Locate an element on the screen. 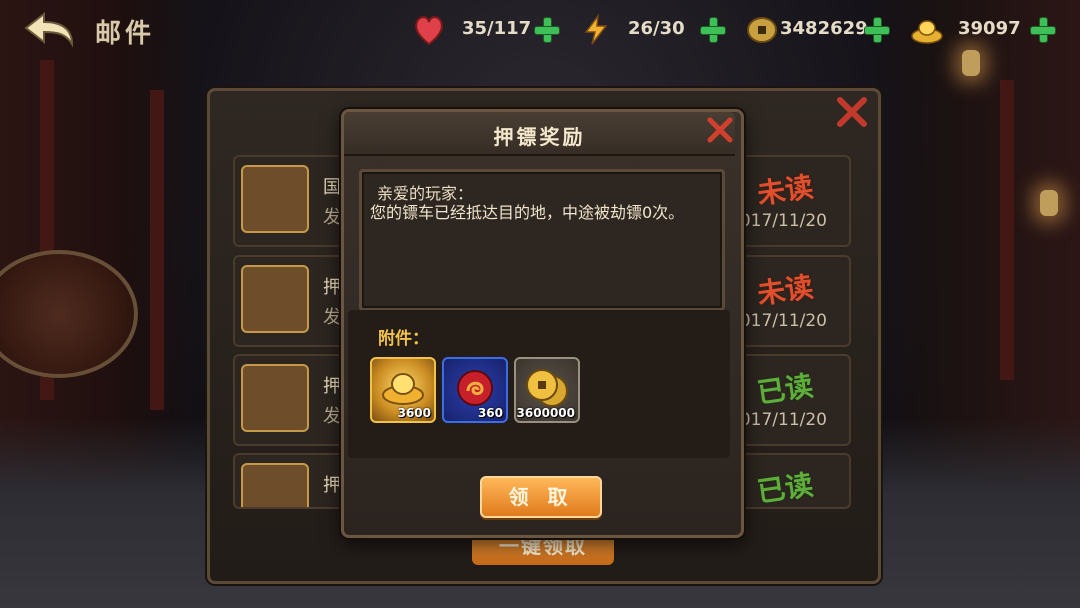  coins-resource: 3482629 is located at coordinates (821, 30).